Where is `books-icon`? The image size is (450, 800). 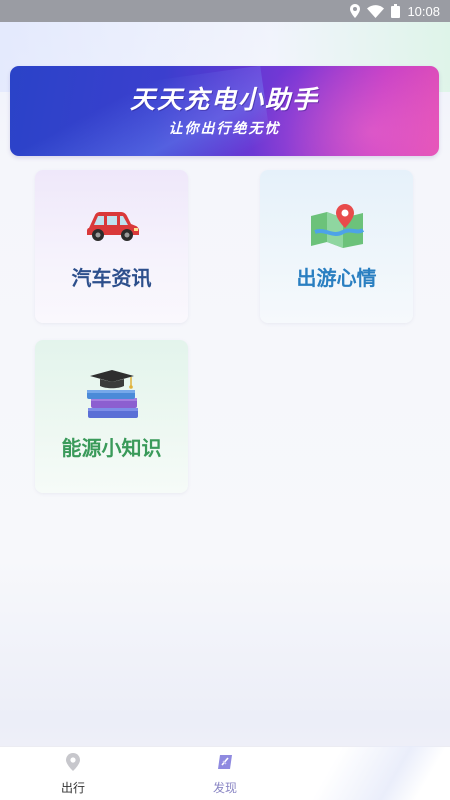
books-icon is located at coordinates (112, 396).